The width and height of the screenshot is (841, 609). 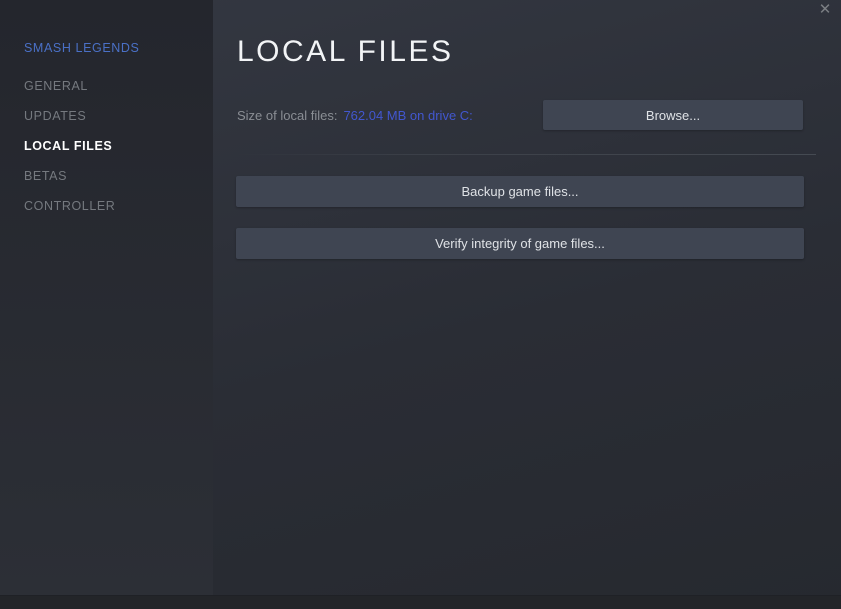 I want to click on sidebar-item-betas: BETAS, so click(x=106, y=176).